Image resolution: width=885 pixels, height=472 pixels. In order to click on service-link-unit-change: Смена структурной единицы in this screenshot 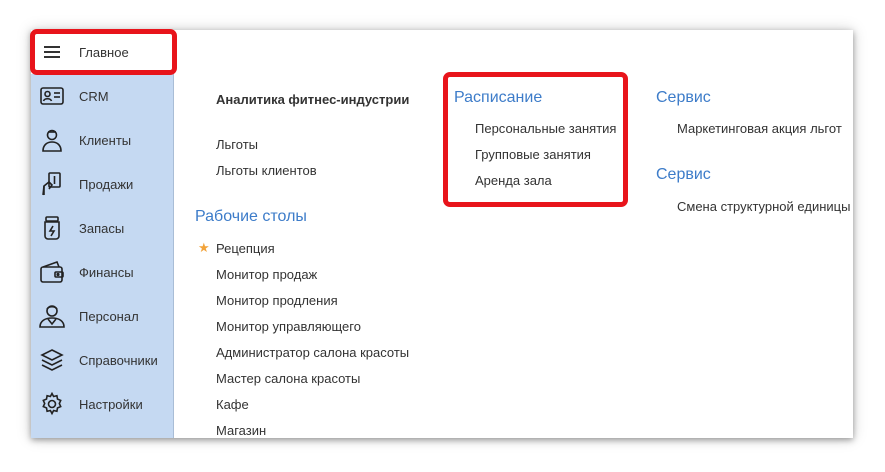, I will do `click(763, 206)`.